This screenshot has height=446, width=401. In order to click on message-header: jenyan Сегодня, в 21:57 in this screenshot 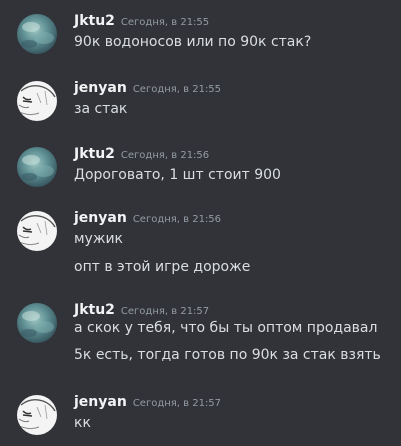, I will do `click(147, 402)`.